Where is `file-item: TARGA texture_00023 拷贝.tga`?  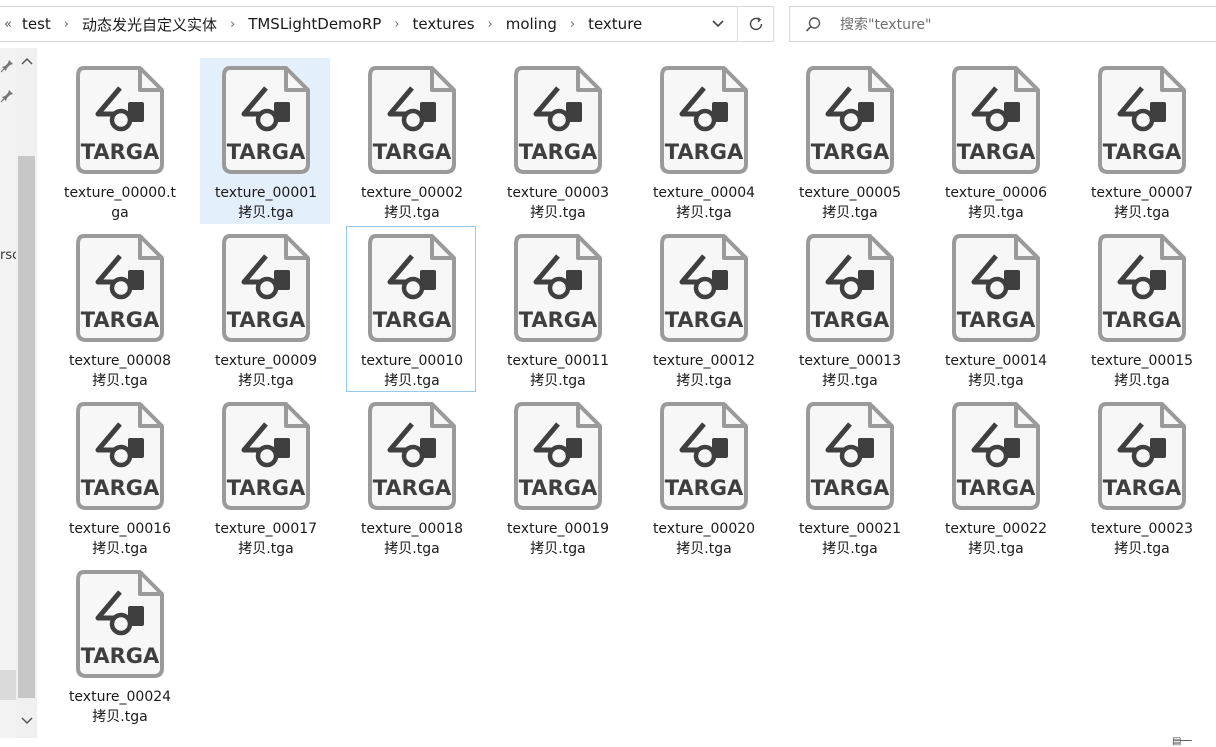
file-item: TARGA texture_00023 拷贝.tga is located at coordinates (1141, 477).